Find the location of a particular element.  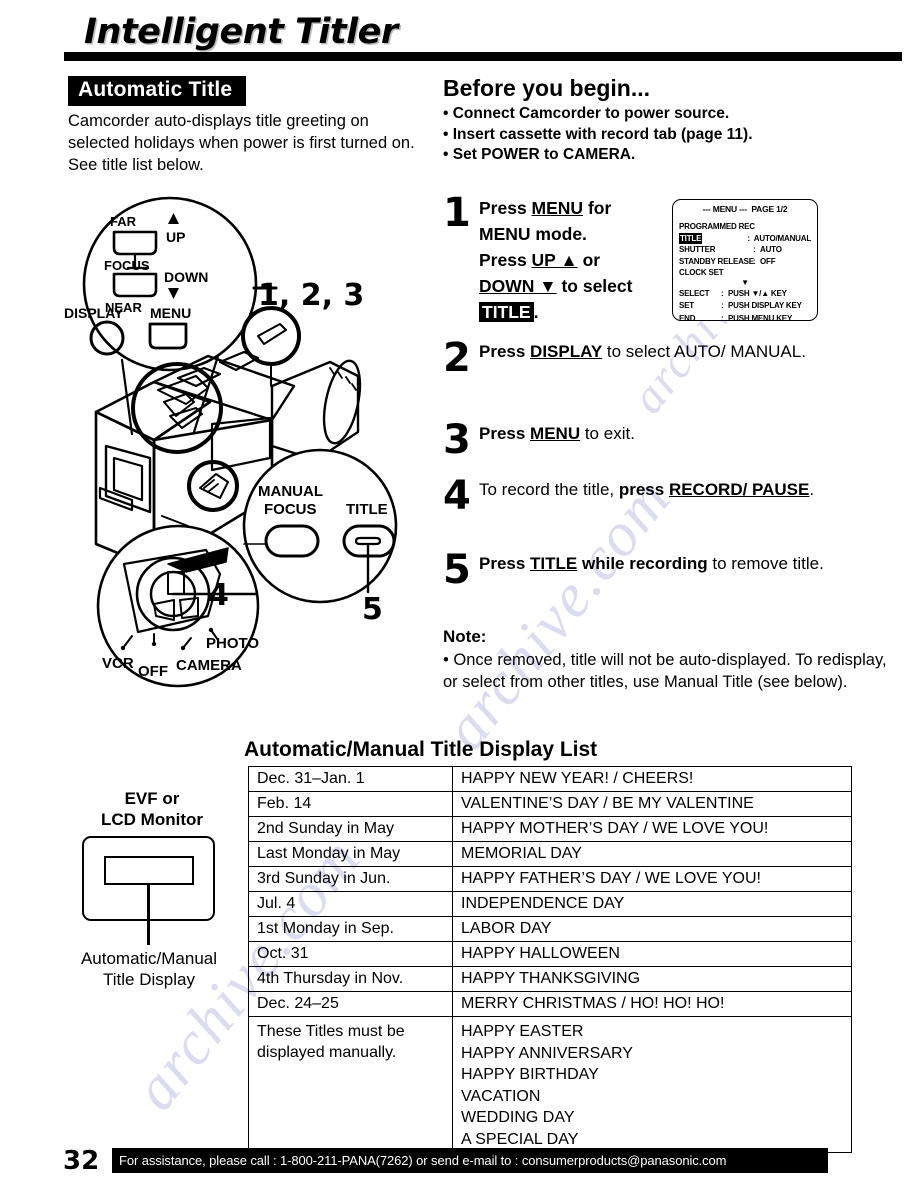

label-far: FAR is located at coordinates (123, 221).